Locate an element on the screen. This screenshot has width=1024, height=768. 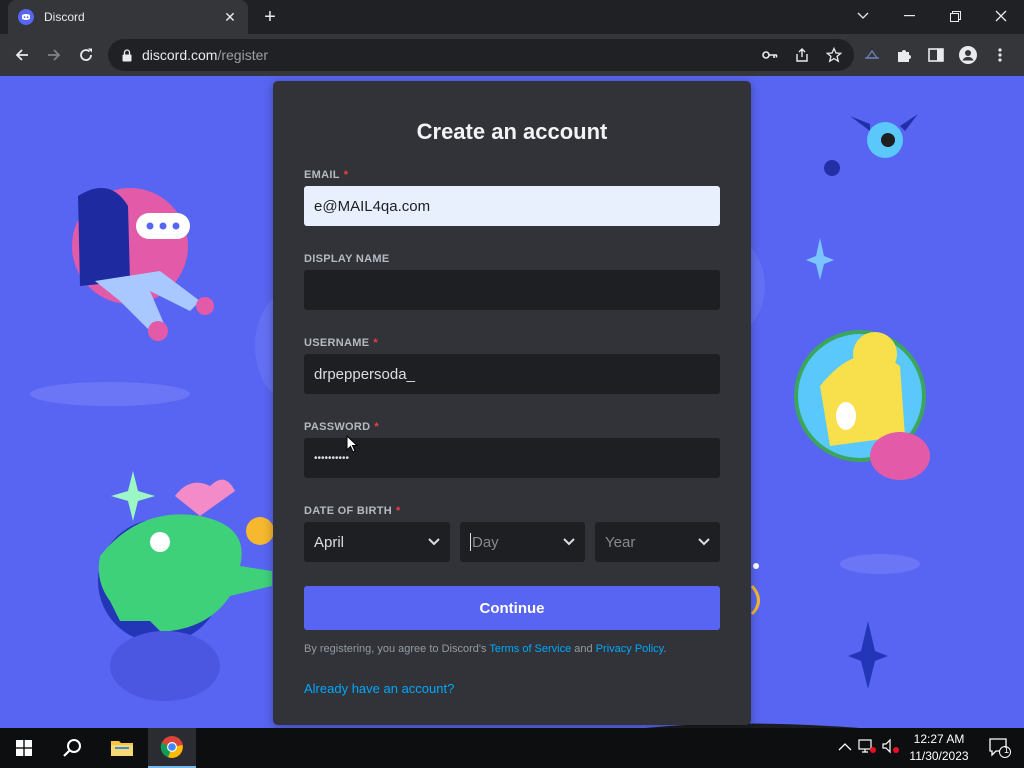
close-window-button is located at coordinates (1001, 16).